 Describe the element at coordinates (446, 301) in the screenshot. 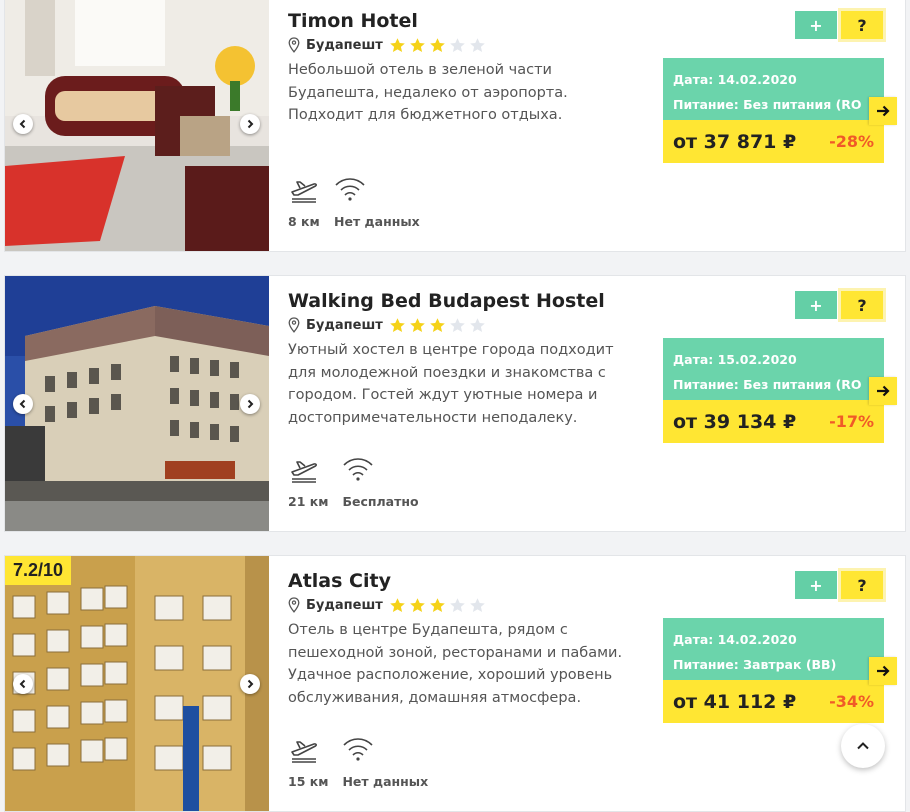

I see `hotel-name: Walking Bed Budapest Hostel` at that location.